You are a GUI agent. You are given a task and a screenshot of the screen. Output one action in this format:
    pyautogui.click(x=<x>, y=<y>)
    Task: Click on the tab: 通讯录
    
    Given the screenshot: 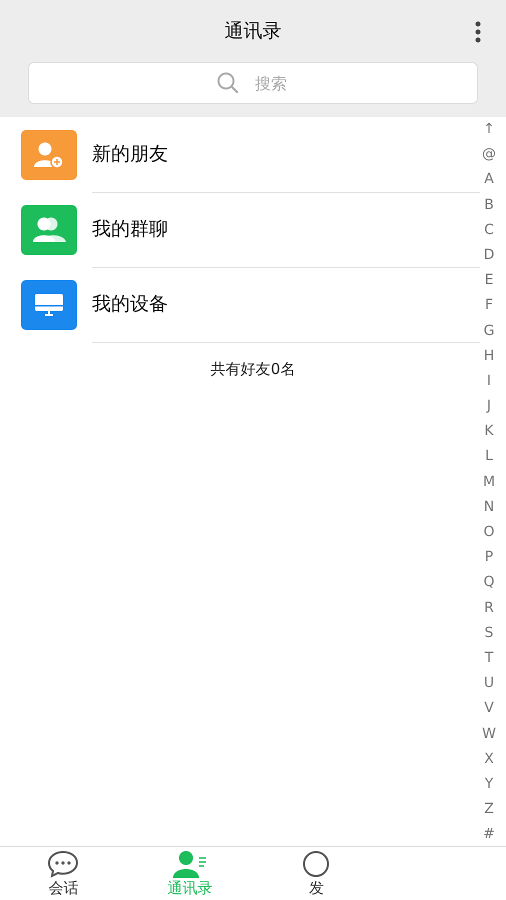 What is the action you would take?
    pyautogui.click(x=189, y=873)
    